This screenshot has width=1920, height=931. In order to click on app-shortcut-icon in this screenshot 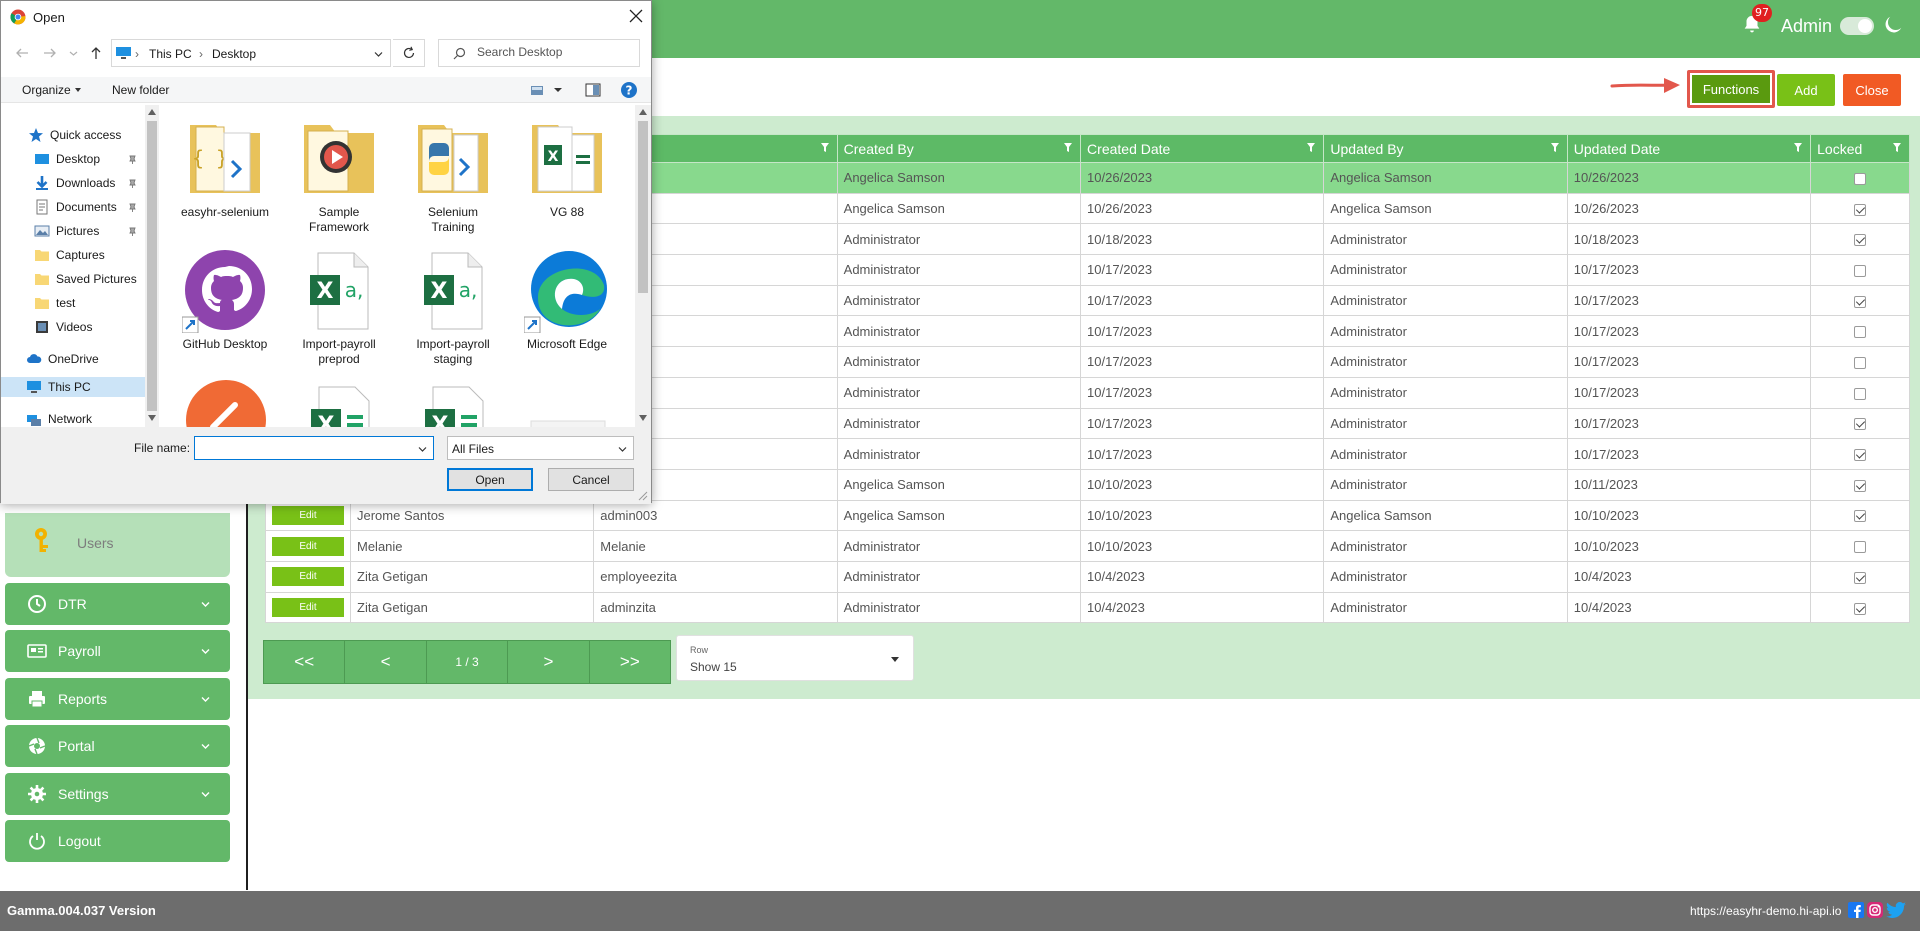, I will do `click(226, 402)`.